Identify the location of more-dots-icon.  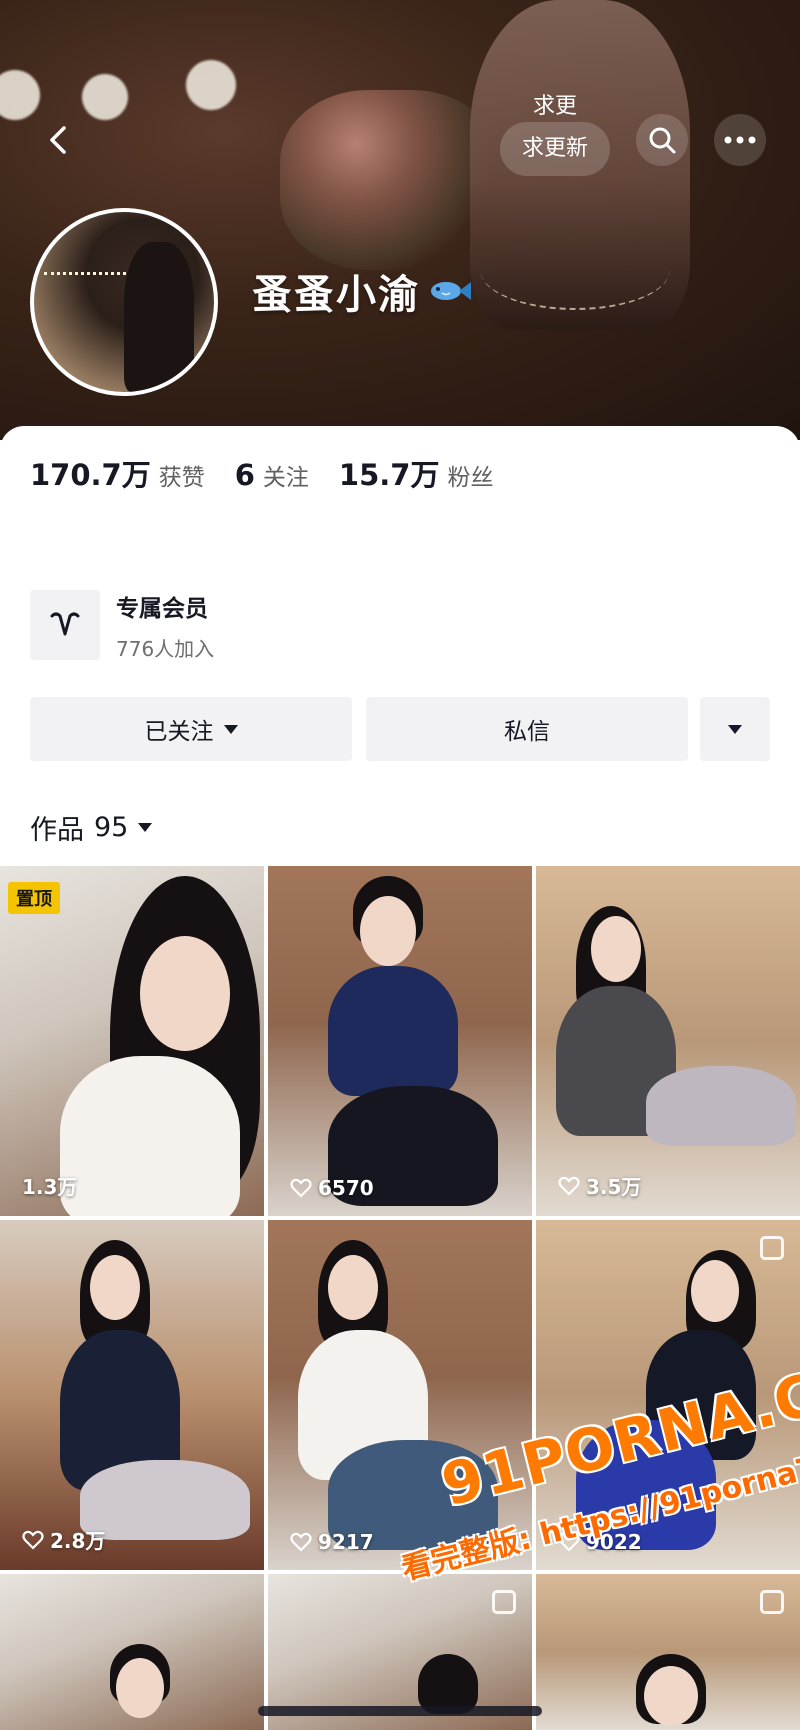
(740, 140).